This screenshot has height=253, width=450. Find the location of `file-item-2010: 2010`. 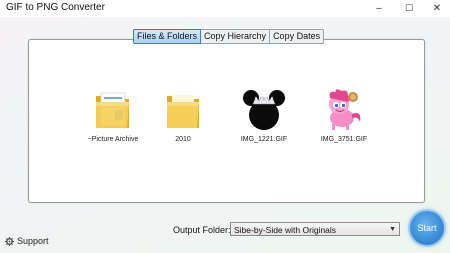

file-item-2010: 2010 is located at coordinates (183, 115).